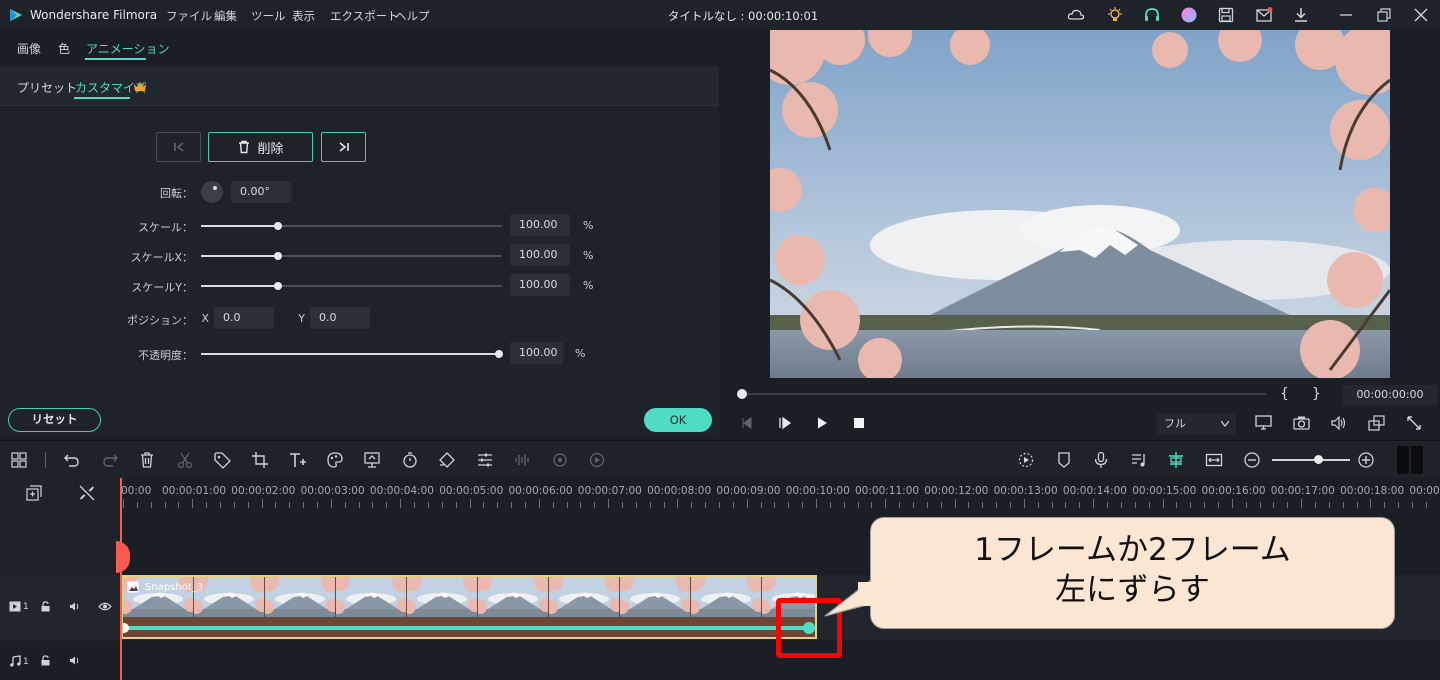 The image size is (1440, 680). What do you see at coordinates (261, 192) in the screenshot?
I see `rotation-field: 0.00°` at bounding box center [261, 192].